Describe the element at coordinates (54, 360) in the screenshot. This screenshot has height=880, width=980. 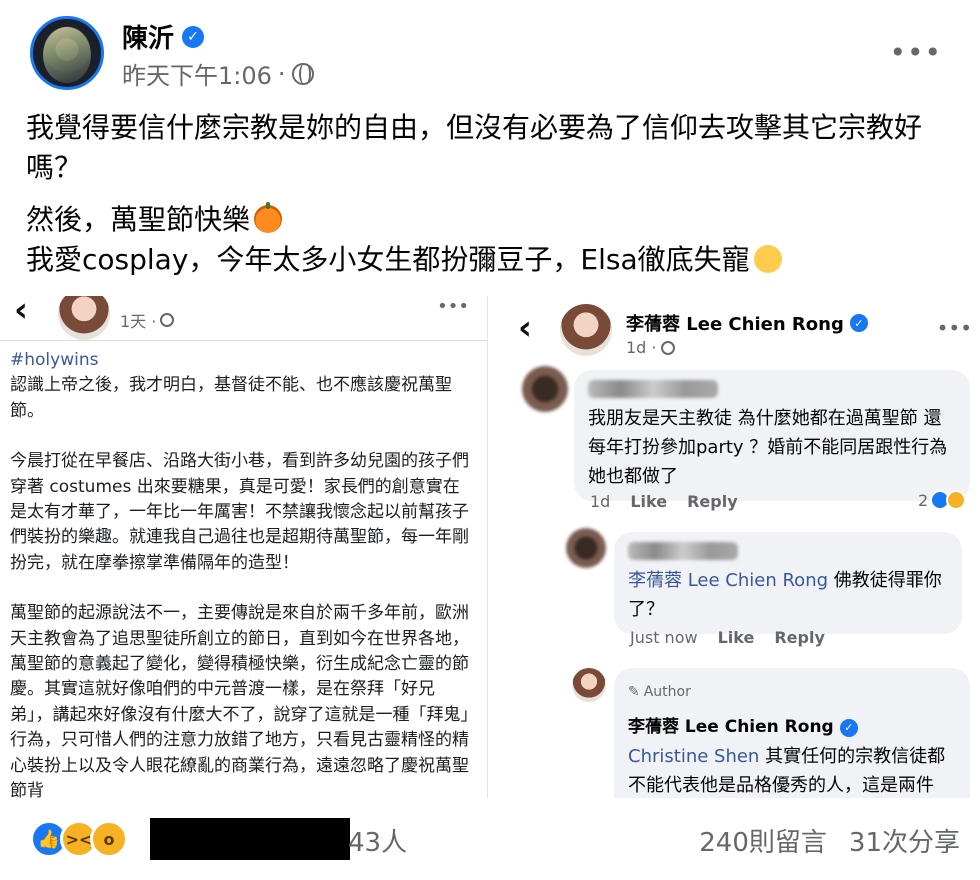
I see `hashtag: #holywins` at that location.